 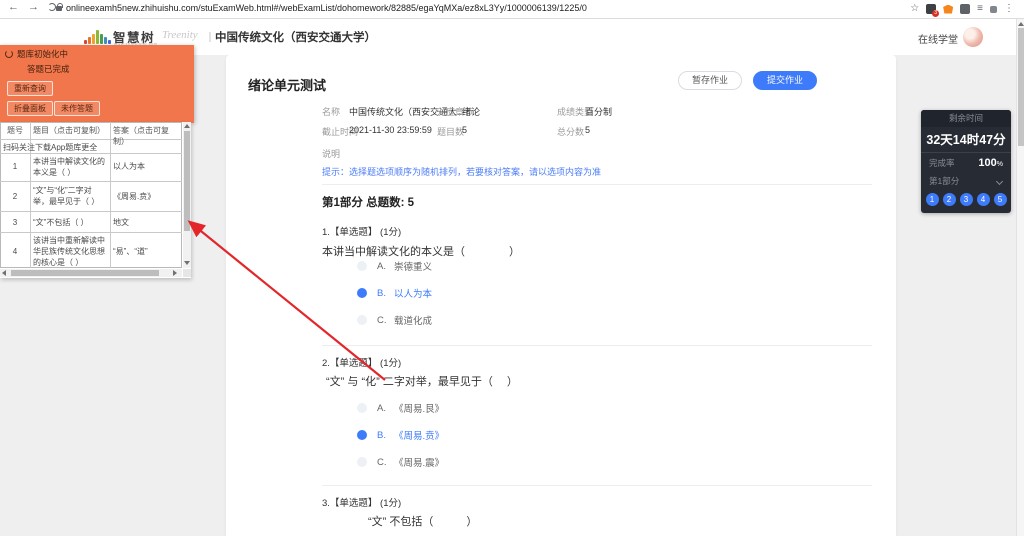 I want to click on question-nav-5: 5, so click(x=1000, y=199).